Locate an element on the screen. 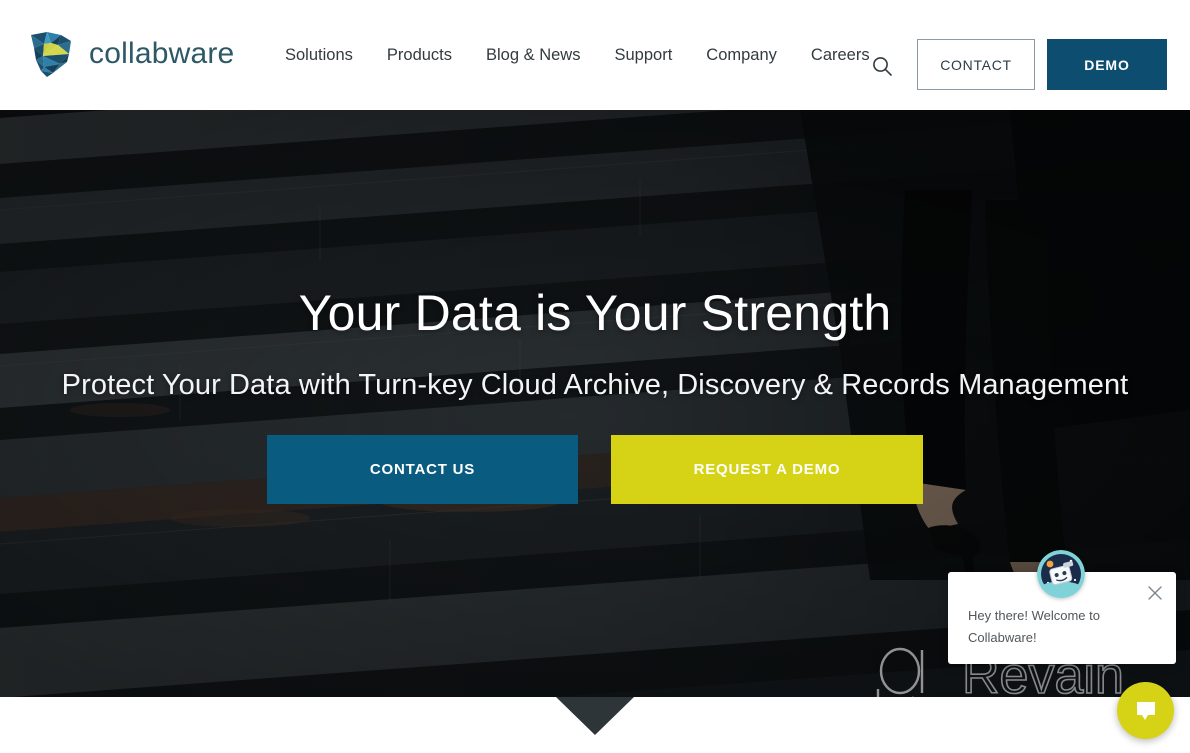 This screenshot has height=753, width=1190. scroll-down-chevron-icon is located at coordinates (595, 716).